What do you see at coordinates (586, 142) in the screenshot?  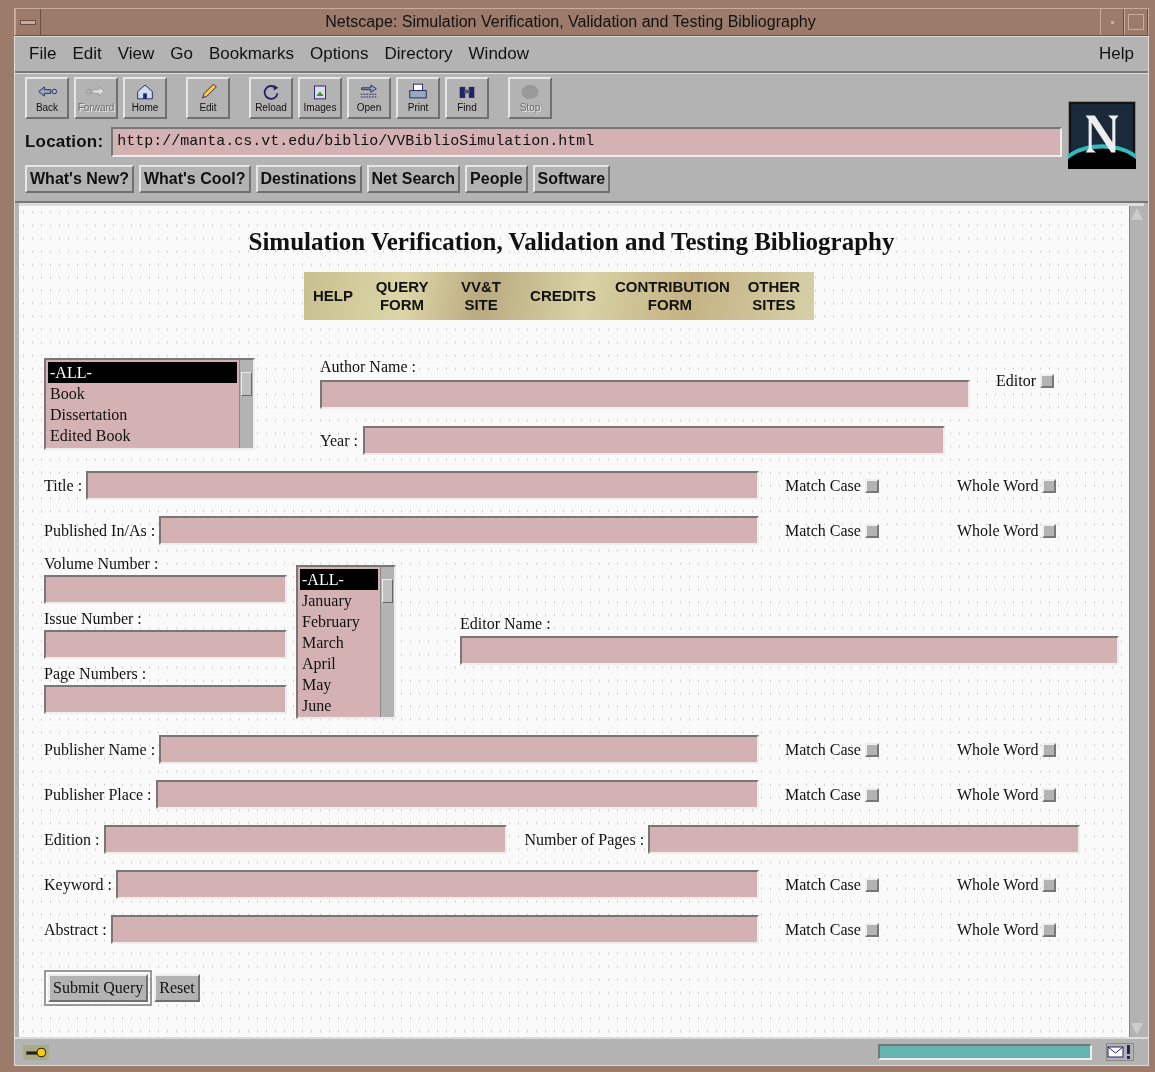 I see `location-field: http://manta.cs.vt.edu/biblio/VVBiblioSimulation.html` at bounding box center [586, 142].